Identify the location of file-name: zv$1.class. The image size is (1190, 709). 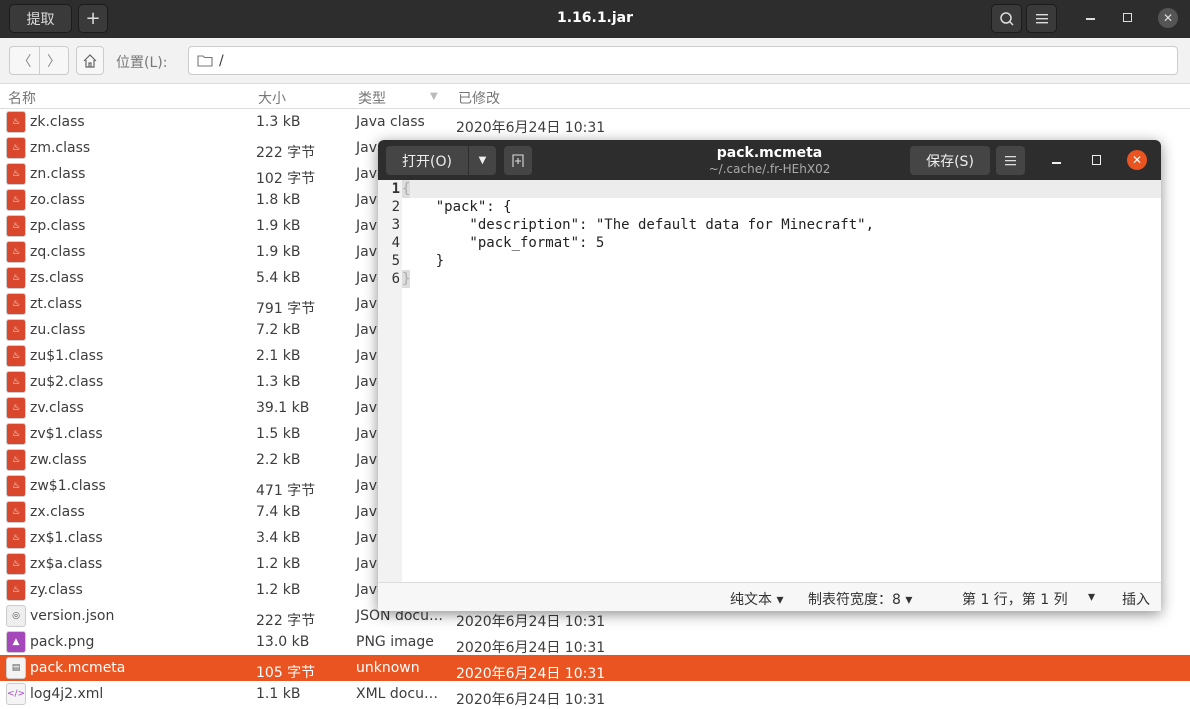
(66, 434).